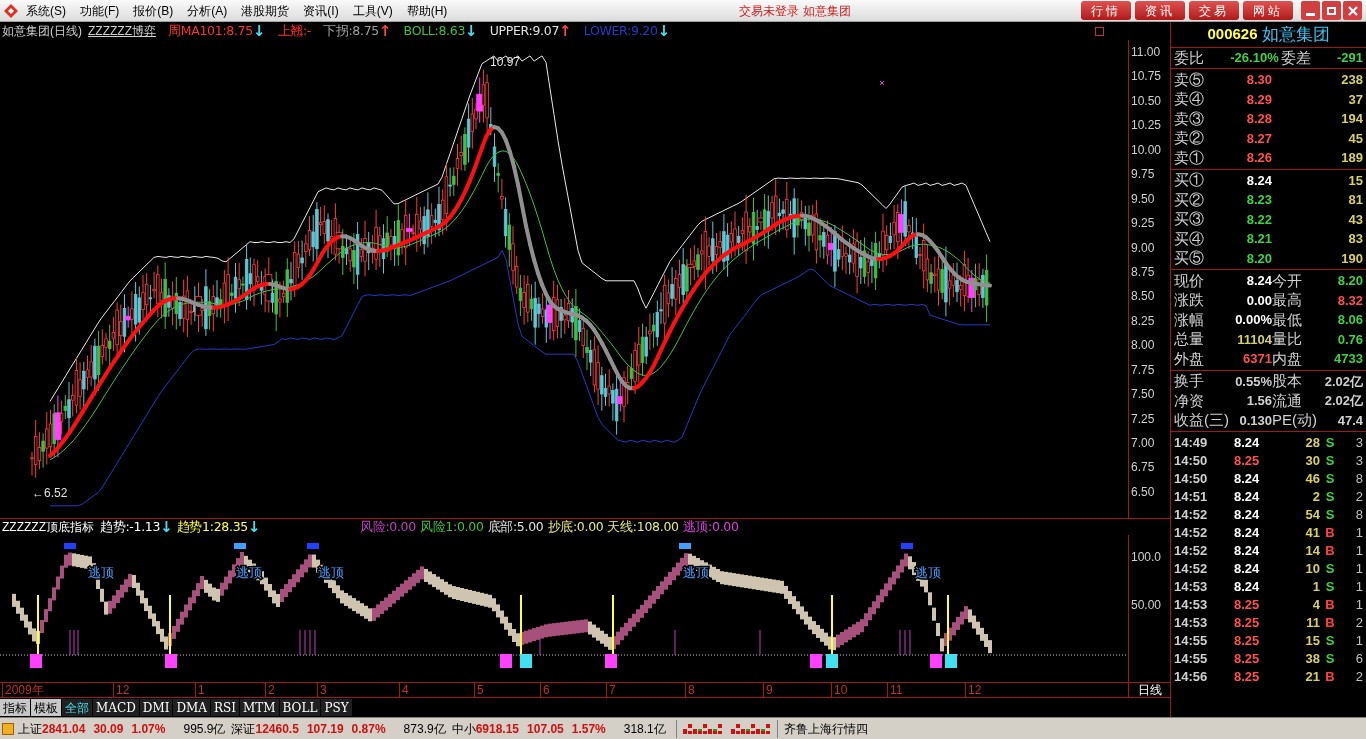 This screenshot has height=739, width=1366. I want to click on field-label: 委差, so click(1295, 57).